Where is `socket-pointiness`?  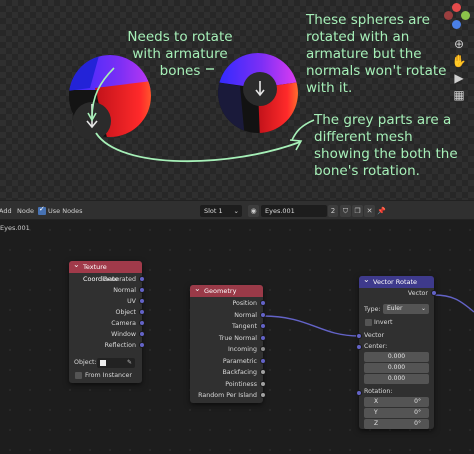
socket-pointiness is located at coordinates (263, 384).